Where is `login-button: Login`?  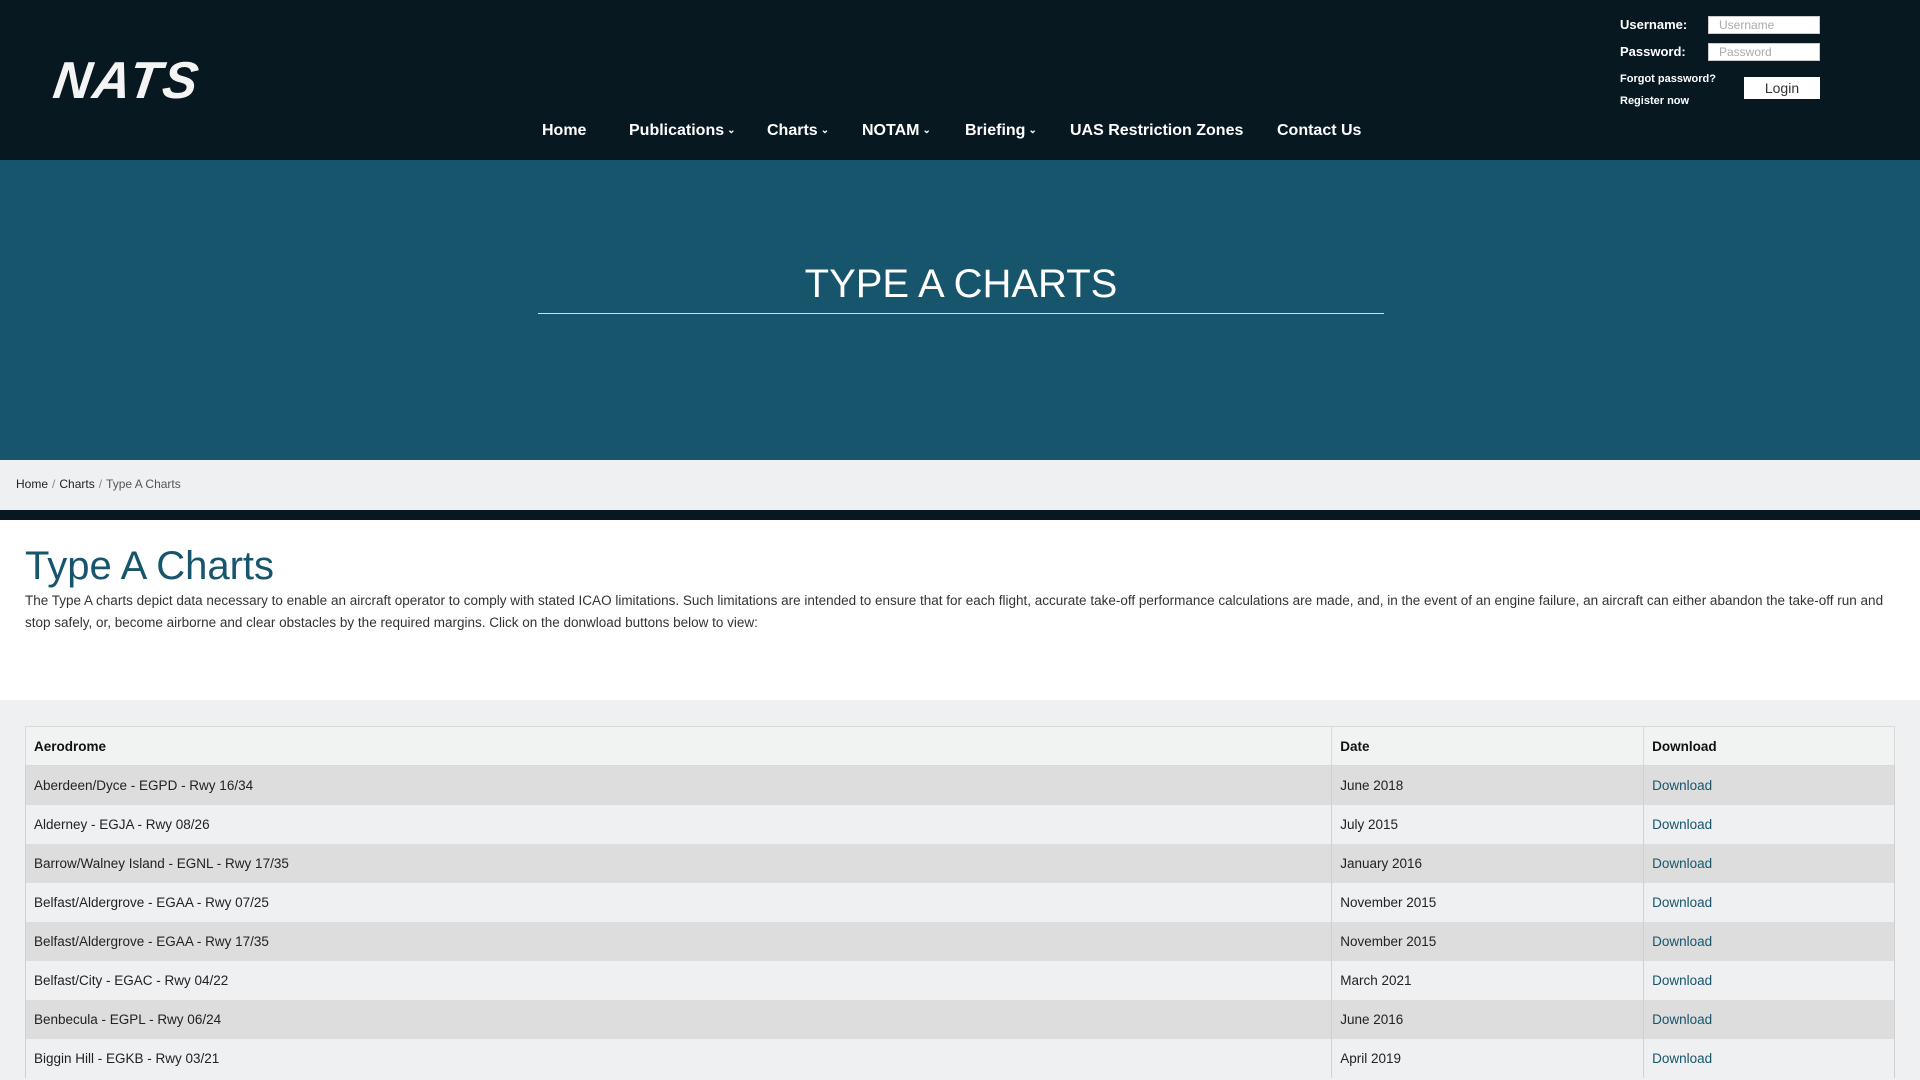
login-button: Login is located at coordinates (1782, 88).